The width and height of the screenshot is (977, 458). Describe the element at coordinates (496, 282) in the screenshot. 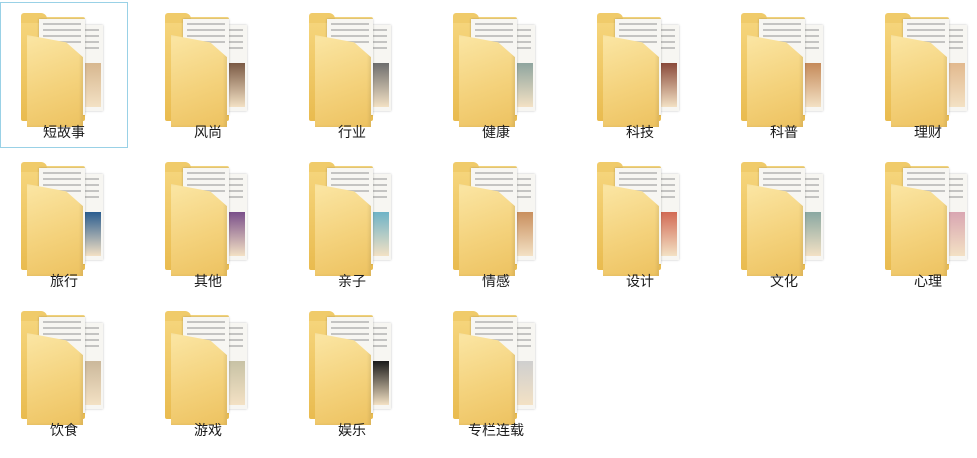

I see `folder-label: 情感` at that location.